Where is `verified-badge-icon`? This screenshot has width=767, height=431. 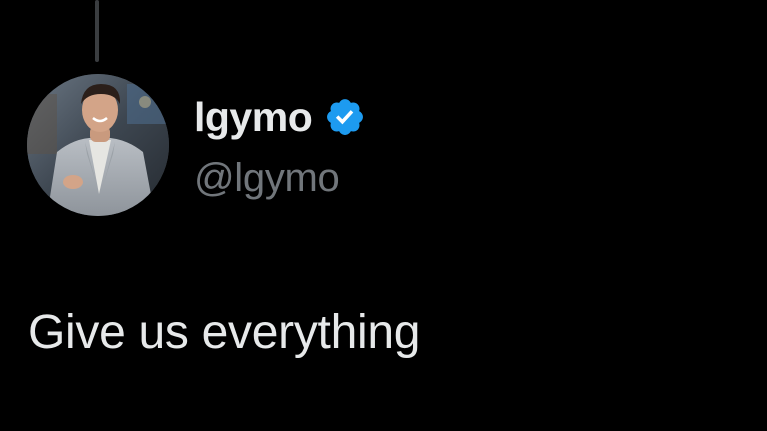
verified-badge-icon is located at coordinates (345, 117).